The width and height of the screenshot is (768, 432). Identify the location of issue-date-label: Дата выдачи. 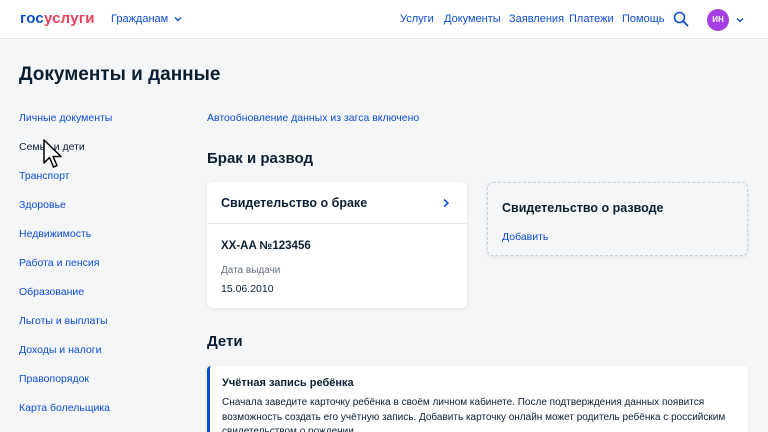
(251, 270).